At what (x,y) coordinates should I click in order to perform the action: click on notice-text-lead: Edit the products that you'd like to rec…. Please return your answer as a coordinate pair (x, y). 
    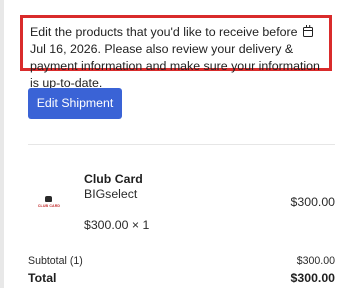
    Looking at the image, I should click on (164, 32).